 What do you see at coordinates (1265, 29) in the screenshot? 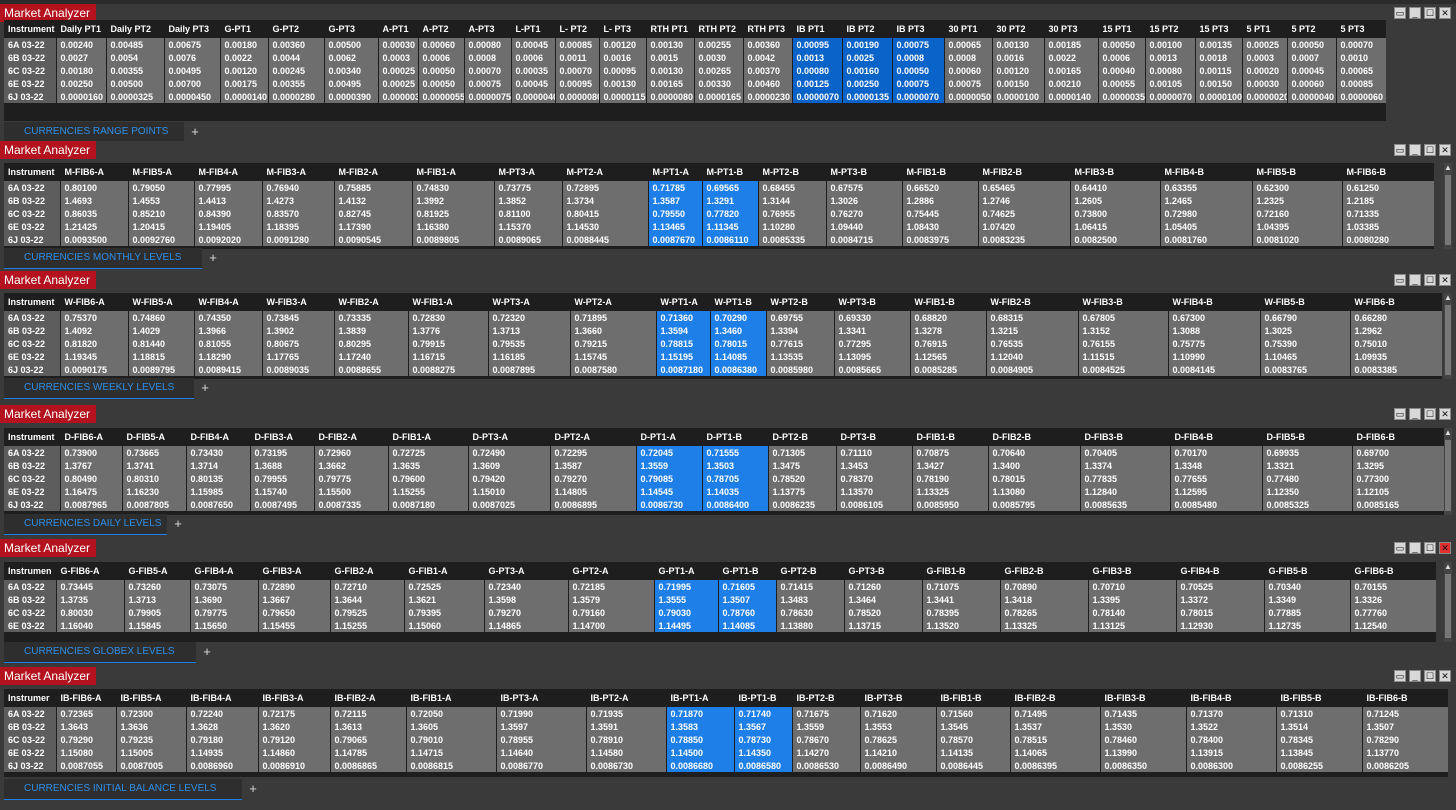
I see `column-header: 5 PT1` at bounding box center [1265, 29].